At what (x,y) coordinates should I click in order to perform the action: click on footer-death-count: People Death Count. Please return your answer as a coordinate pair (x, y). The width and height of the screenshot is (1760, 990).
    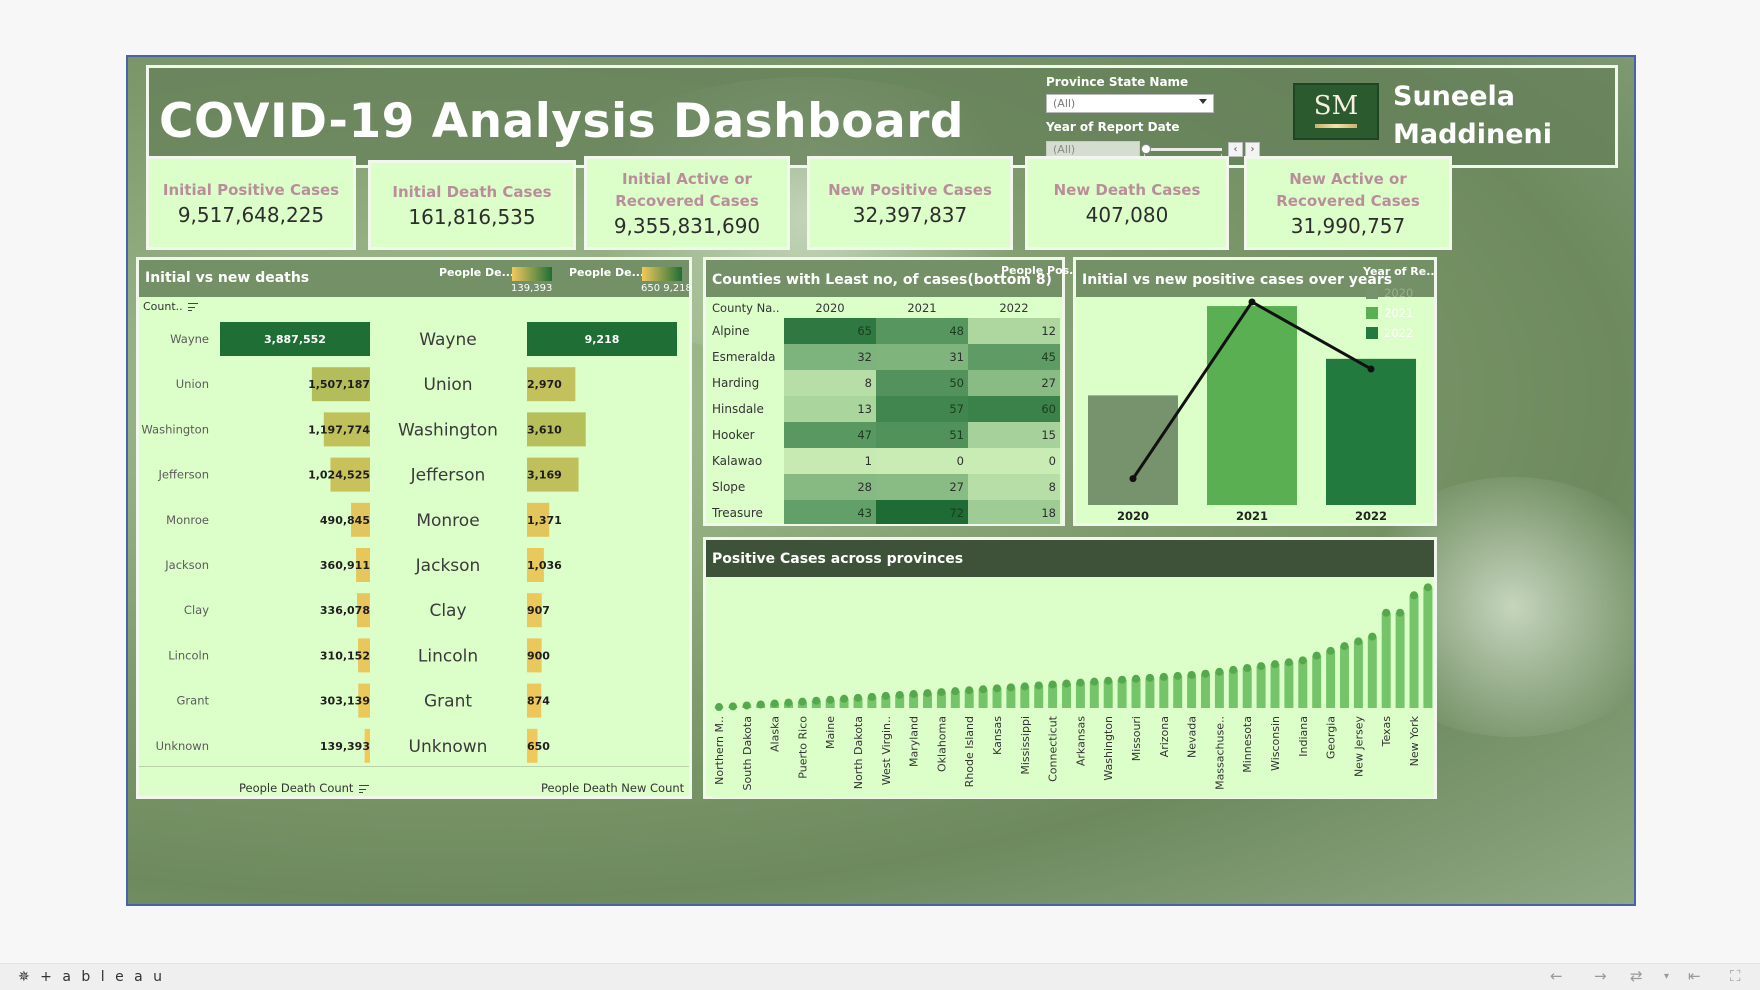
    Looking at the image, I should click on (304, 788).